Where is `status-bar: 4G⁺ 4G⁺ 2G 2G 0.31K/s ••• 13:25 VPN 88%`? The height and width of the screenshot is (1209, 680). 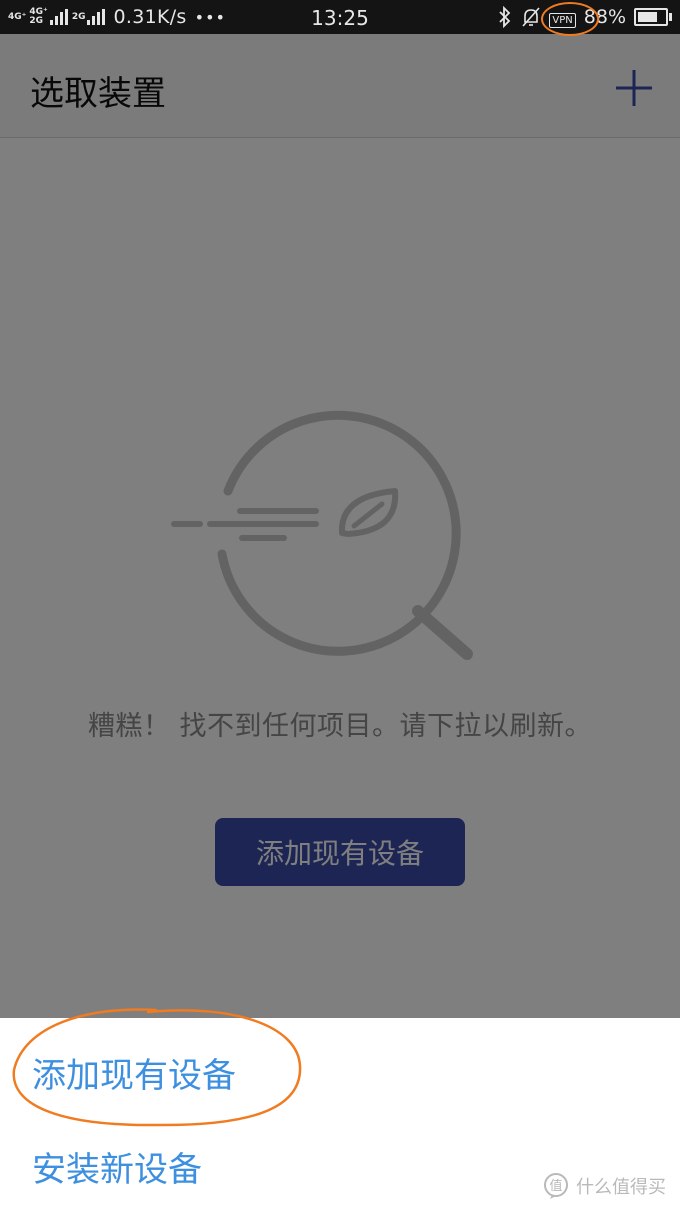 status-bar: 4G⁺ 4G⁺ 2G 2G 0.31K/s ••• 13:25 VPN 88% is located at coordinates (340, 18).